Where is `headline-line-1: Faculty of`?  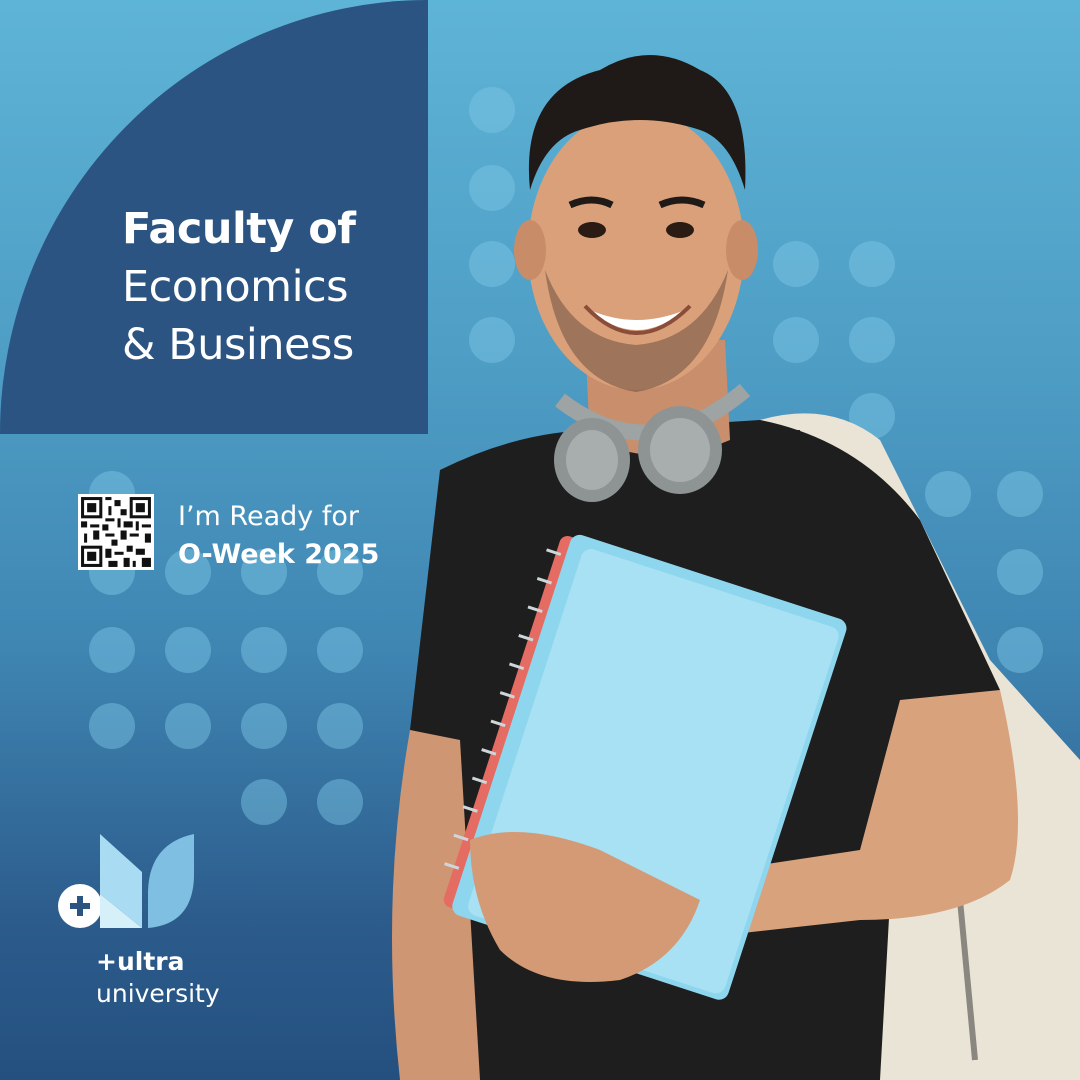
headline-line-1: Faculty of is located at coordinates (239, 229).